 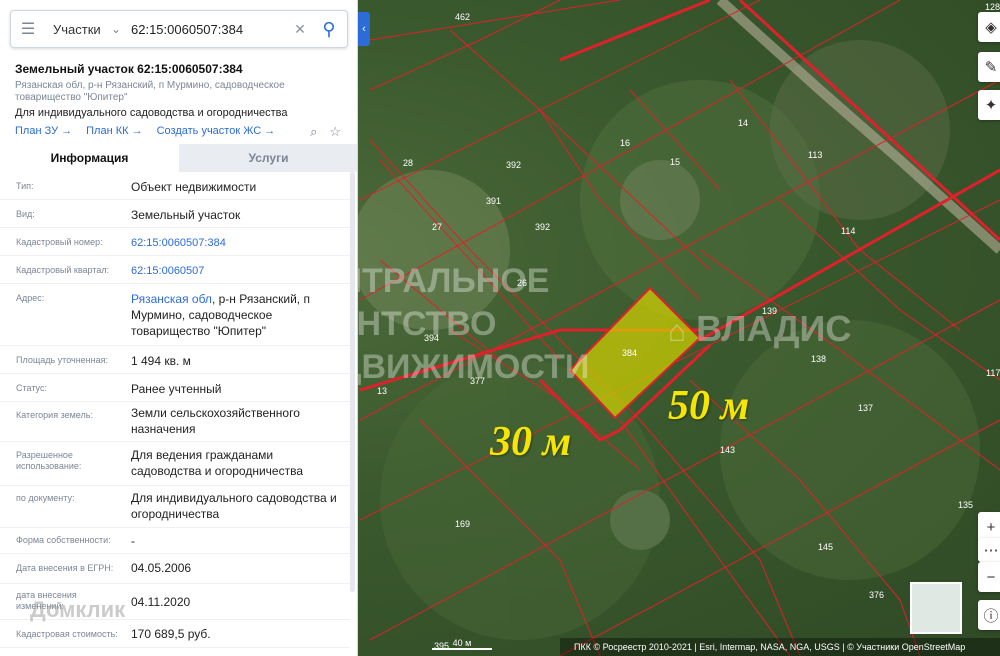 What do you see at coordinates (115, 29) in the screenshot?
I see `chevron-down-icon: ⌄` at bounding box center [115, 29].